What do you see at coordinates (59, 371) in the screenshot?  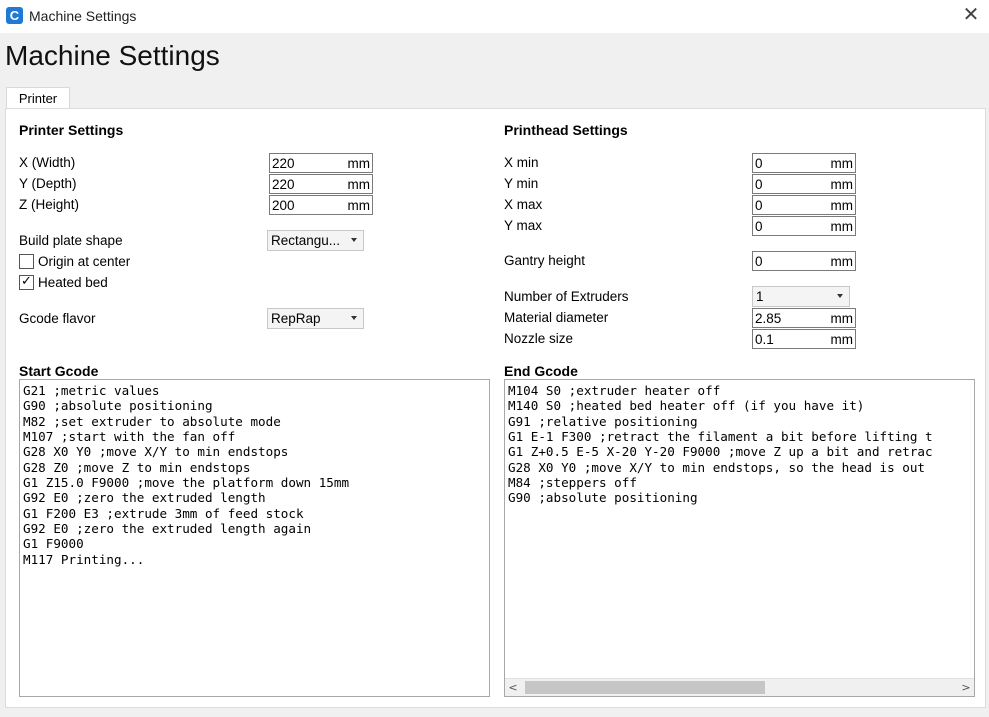 I see `start-gcode-title: Start Gcode` at bounding box center [59, 371].